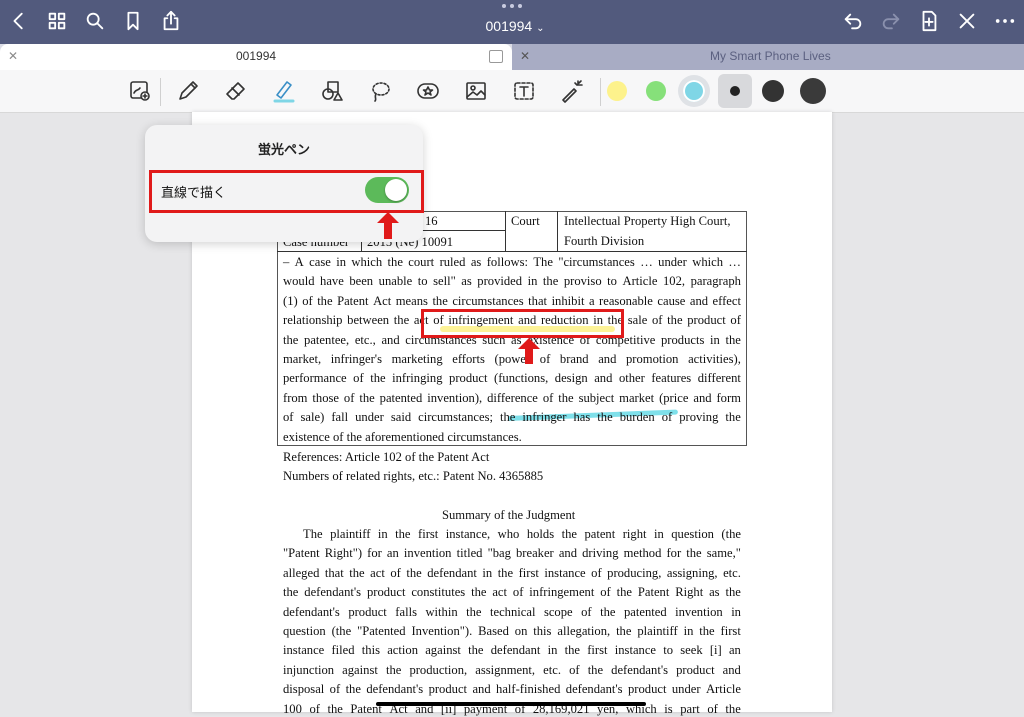  Describe the element at coordinates (431, 221) in the screenshot. I see `table-row1-number: 16` at that location.